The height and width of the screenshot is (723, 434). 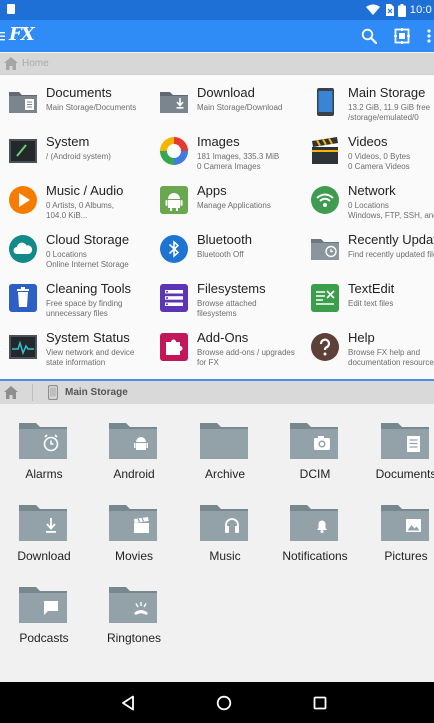 I want to click on folder-label: Music, so click(x=225, y=556).